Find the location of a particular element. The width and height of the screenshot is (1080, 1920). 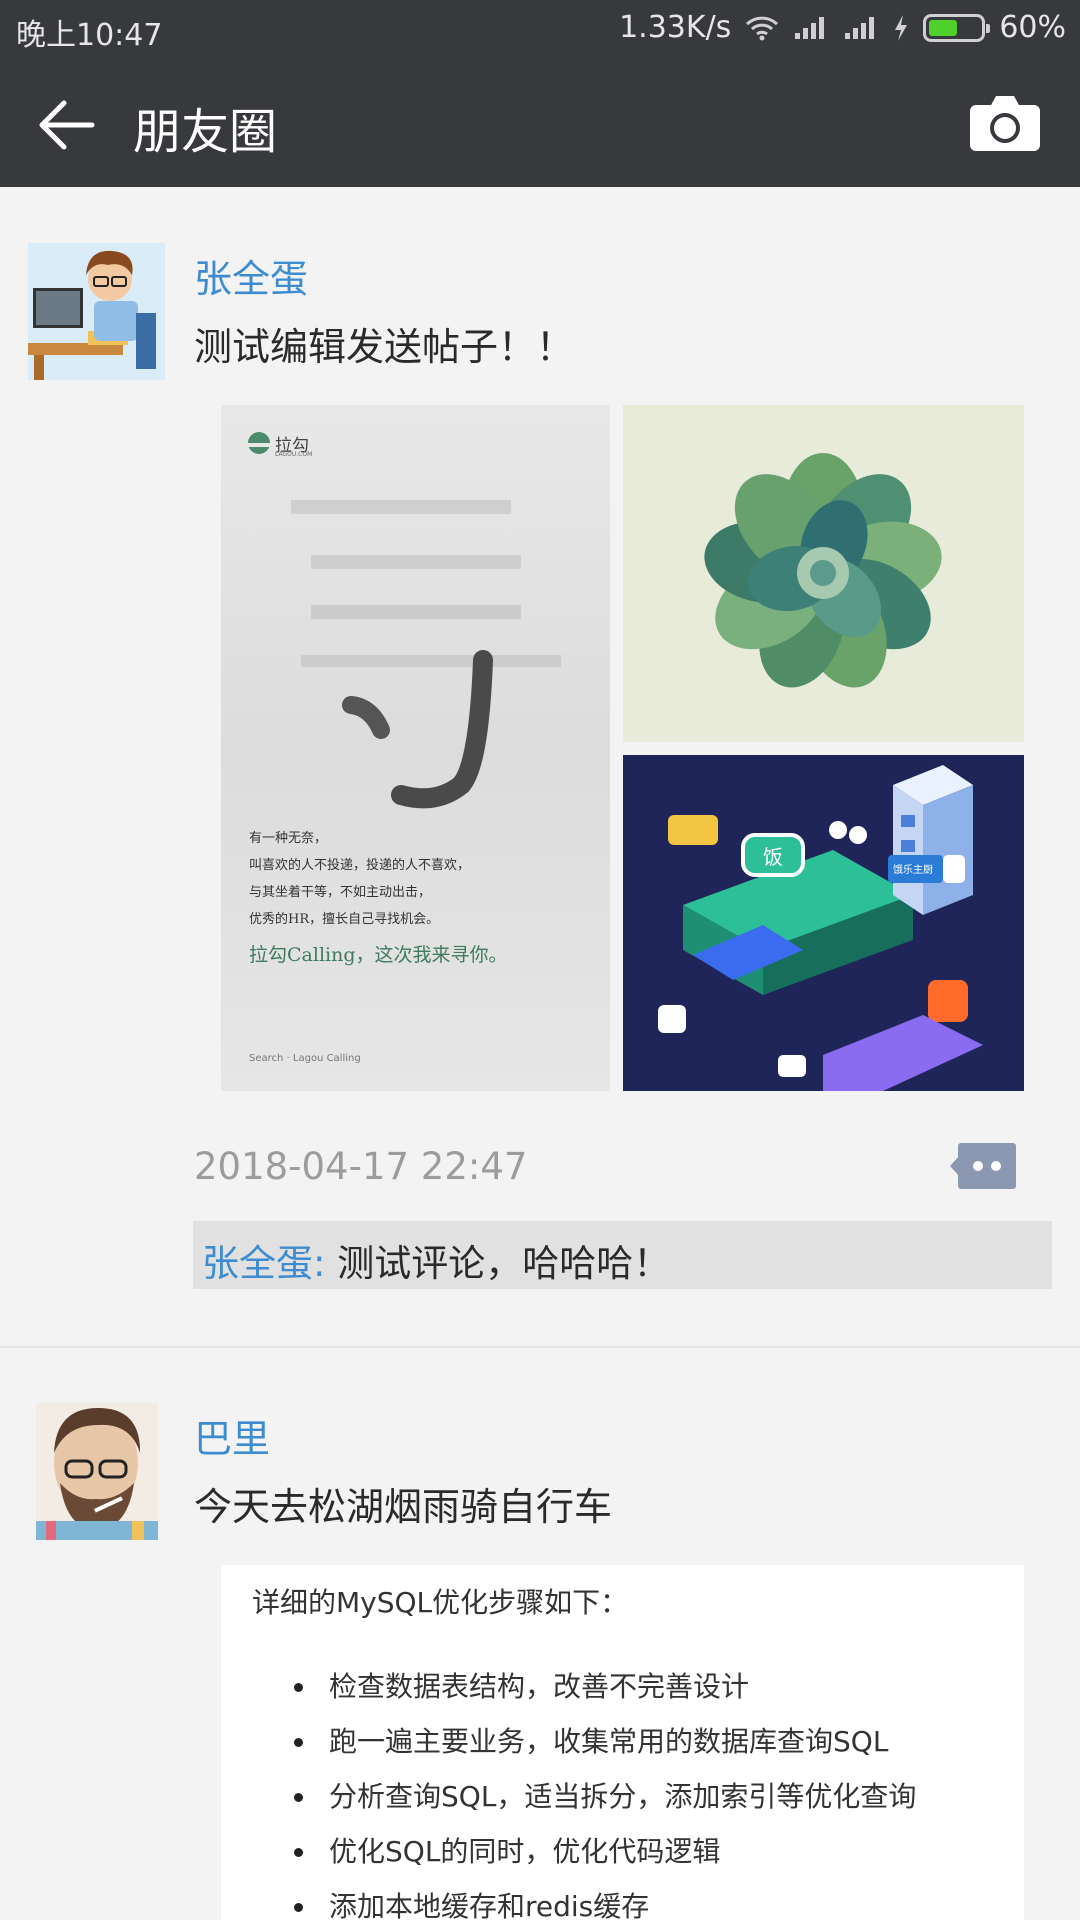

poster-line: 叫喜欢的人不投递，投递的人不喜欢， is located at coordinates (360, 865).